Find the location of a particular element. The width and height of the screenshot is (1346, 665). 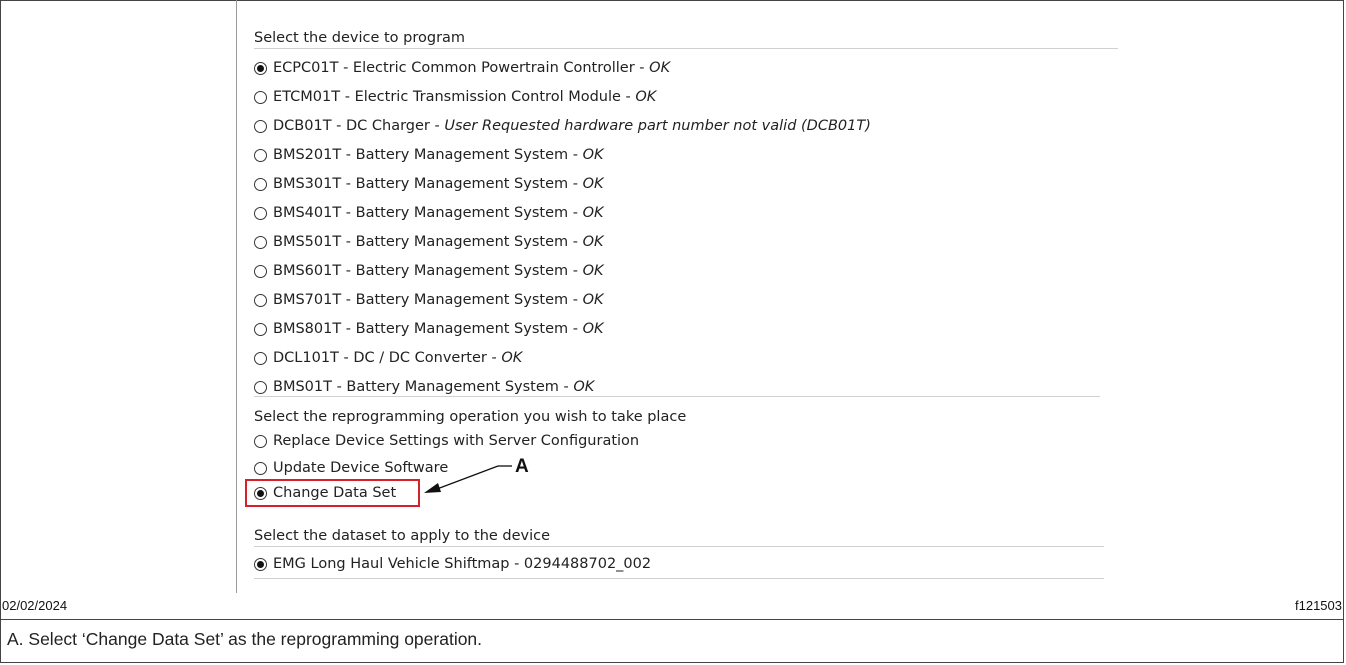

device-option-label: DCL101T - DC / DC Converter - is located at coordinates (387, 358).